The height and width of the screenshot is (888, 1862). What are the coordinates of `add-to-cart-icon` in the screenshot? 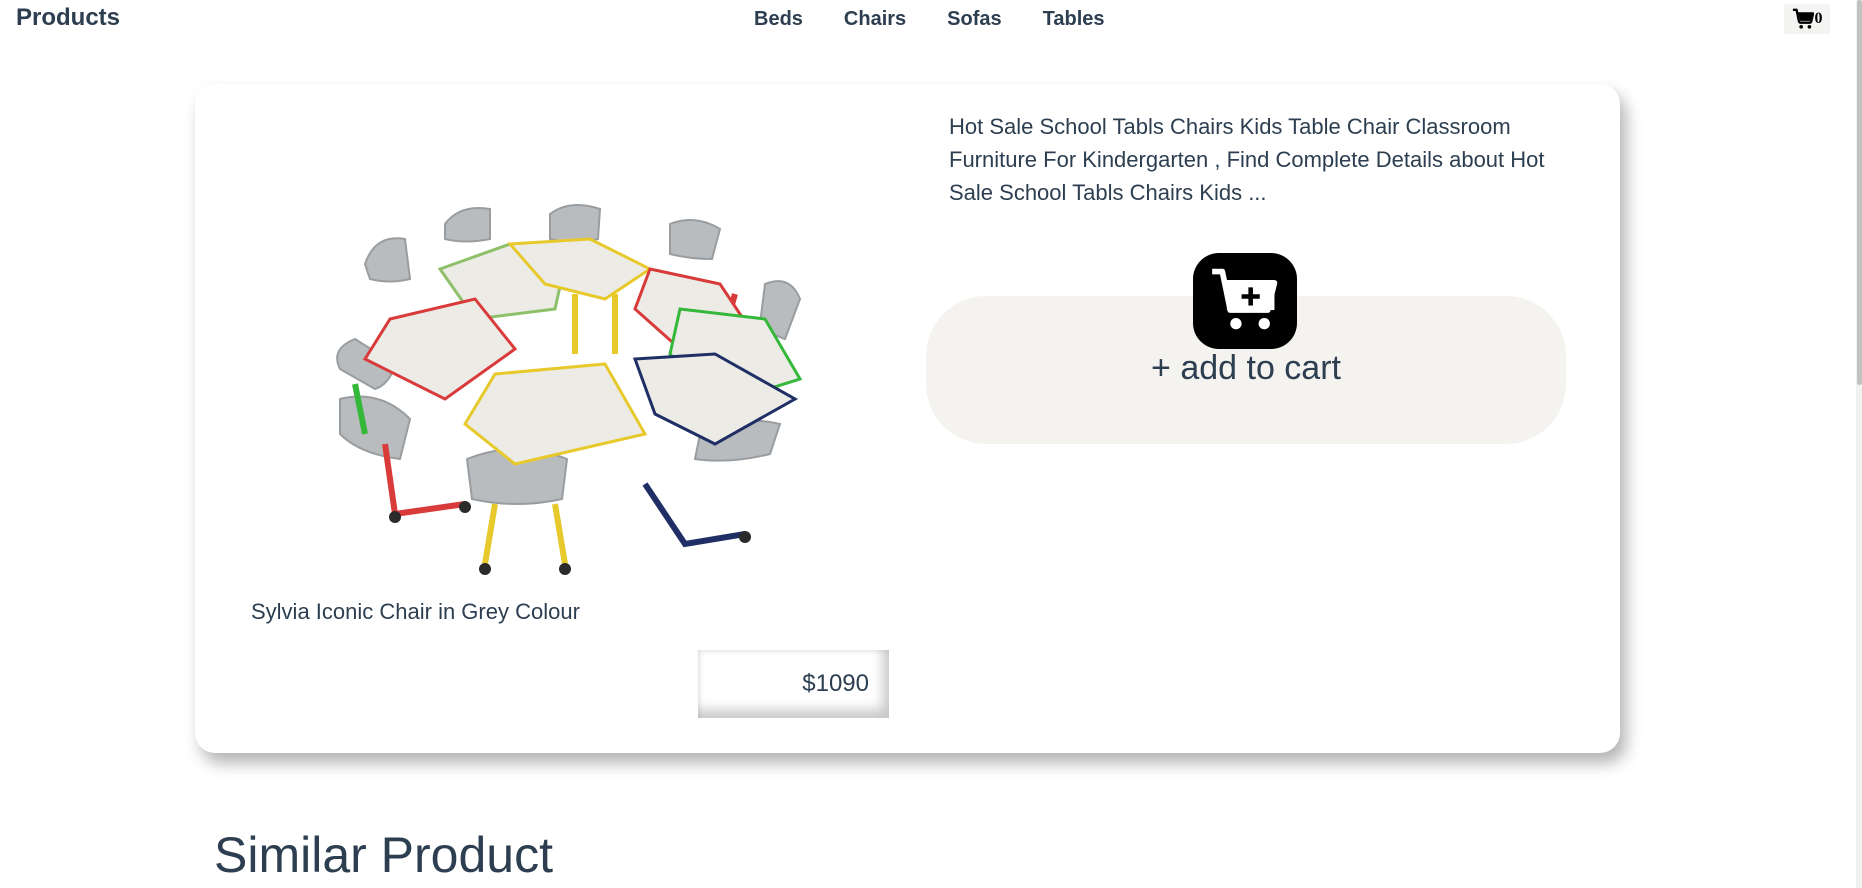 It's located at (1245, 301).